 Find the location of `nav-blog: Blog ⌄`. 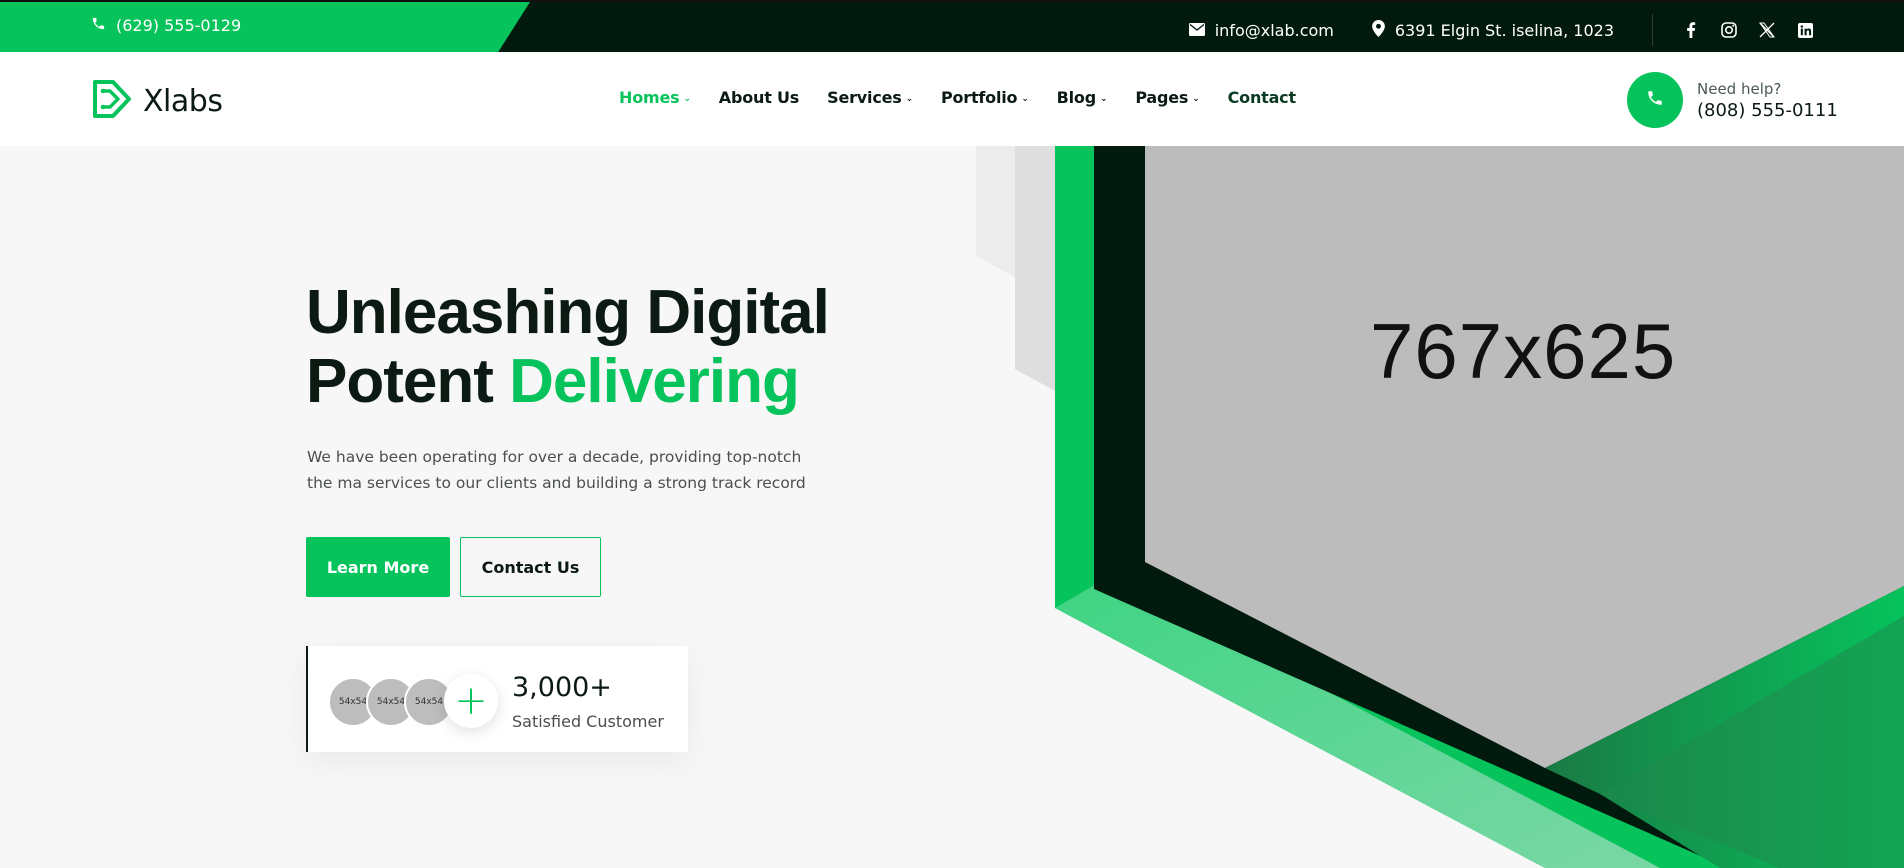

nav-blog: Blog ⌄ is located at coordinates (1082, 97).